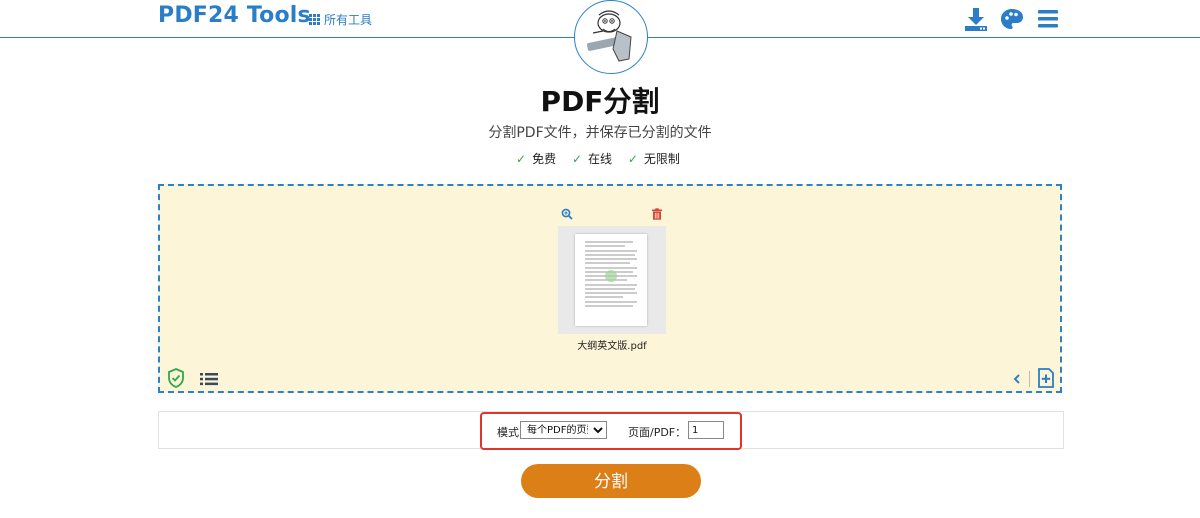 The width and height of the screenshot is (1200, 518). What do you see at coordinates (508, 432) in the screenshot?
I see `mode-label: 模式` at bounding box center [508, 432].